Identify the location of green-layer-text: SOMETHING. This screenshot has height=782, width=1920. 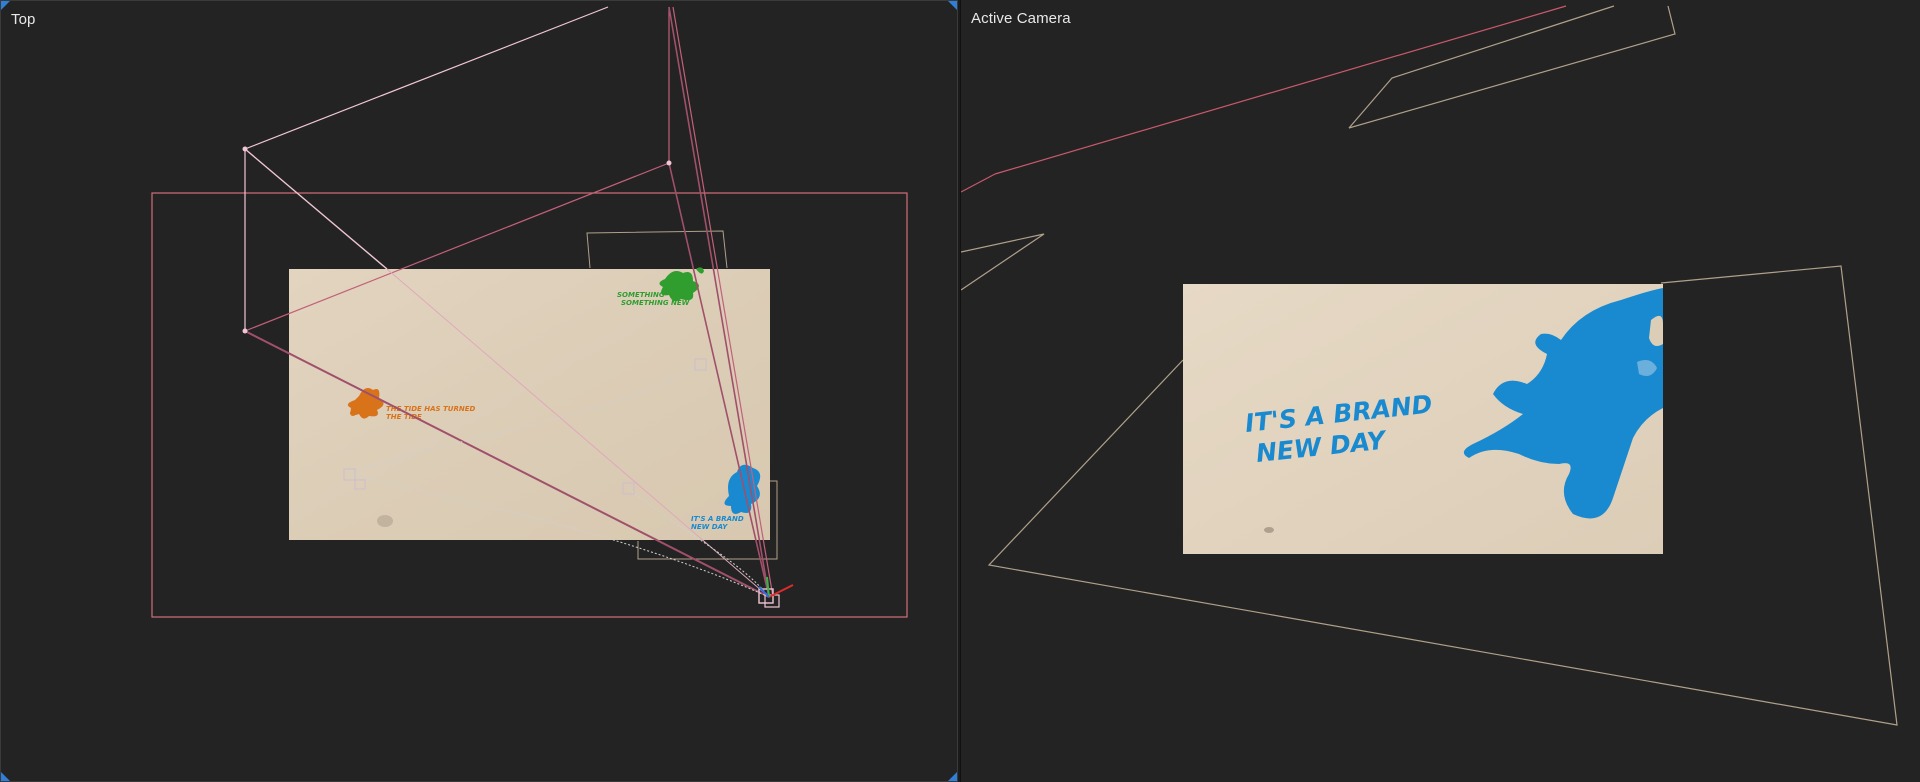
(641, 295).